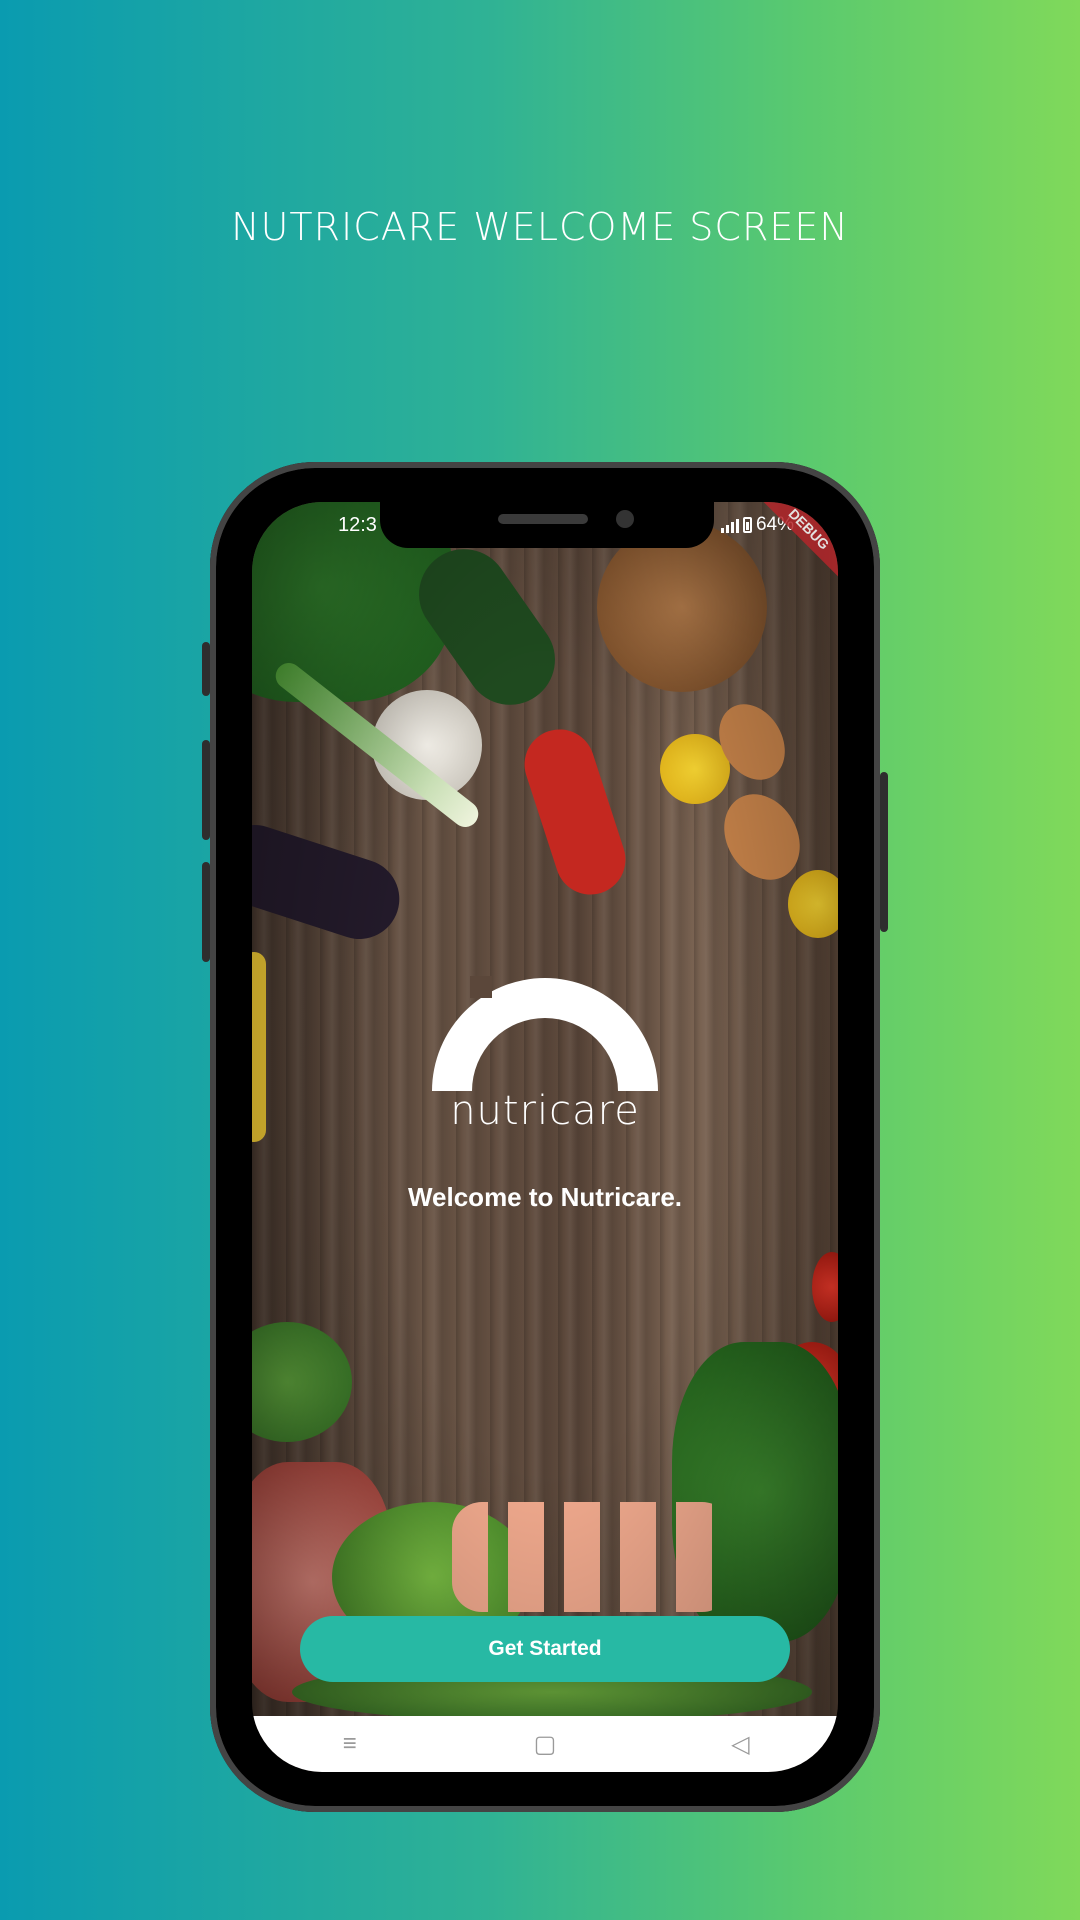  Describe the element at coordinates (625, 519) in the screenshot. I see `front-camera` at that location.